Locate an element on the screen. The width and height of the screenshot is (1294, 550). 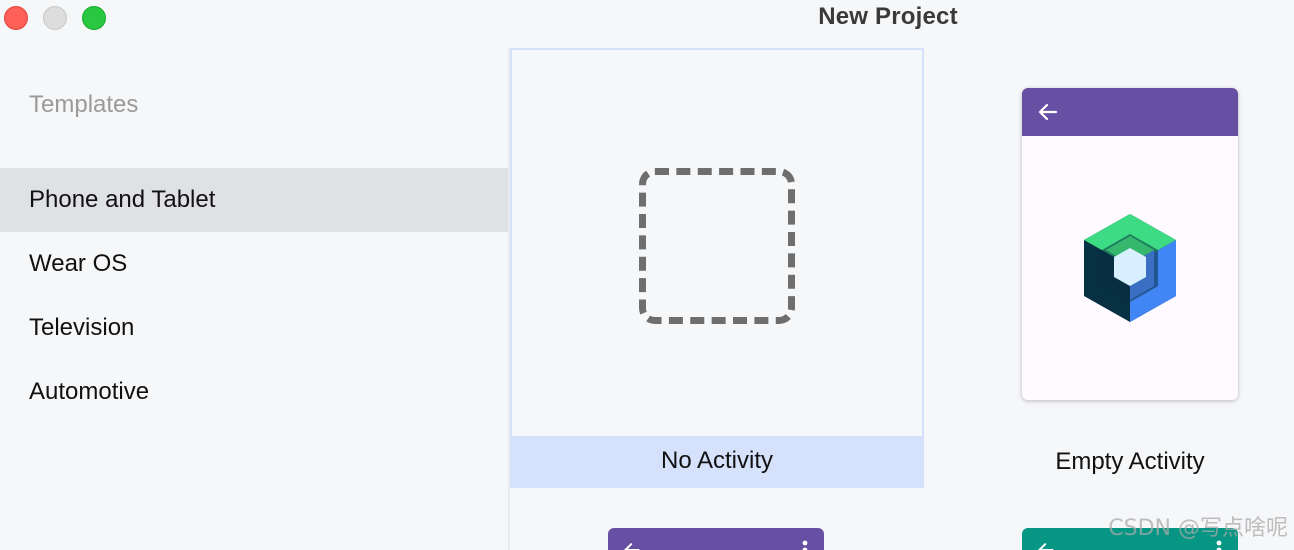
jetpack-compose-icon is located at coordinates (1130, 268).